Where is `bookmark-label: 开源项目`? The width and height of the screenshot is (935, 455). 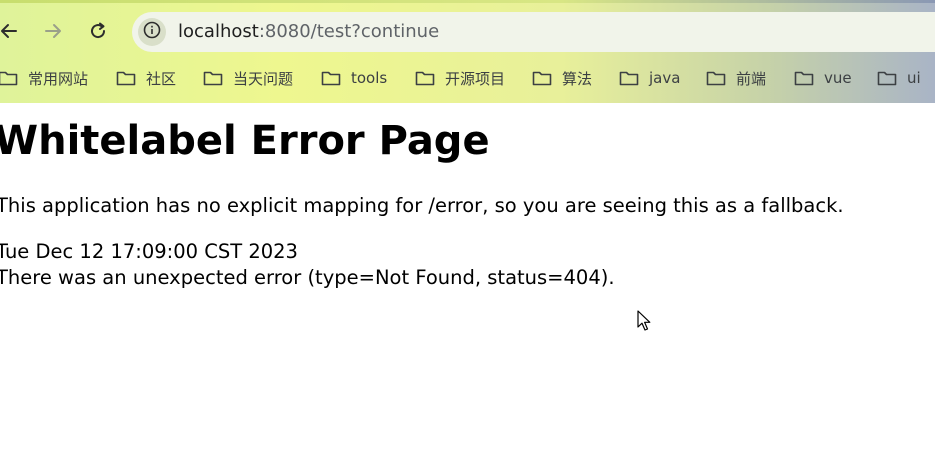 bookmark-label: 开源项目 is located at coordinates (475, 78).